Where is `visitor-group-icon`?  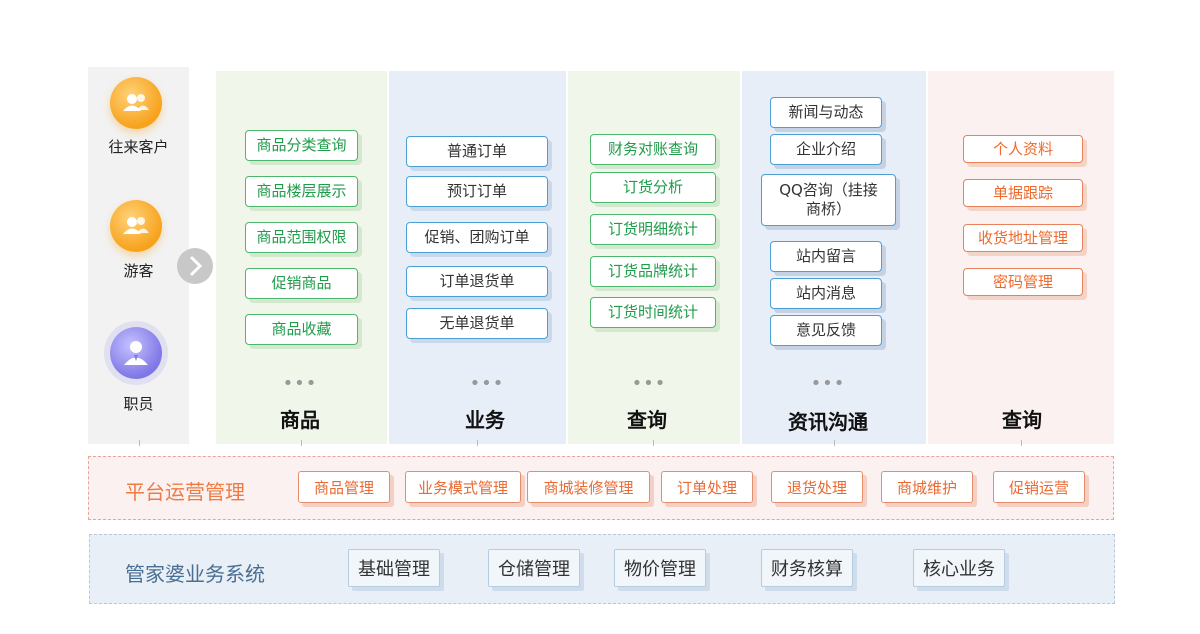
visitor-group-icon is located at coordinates (136, 226).